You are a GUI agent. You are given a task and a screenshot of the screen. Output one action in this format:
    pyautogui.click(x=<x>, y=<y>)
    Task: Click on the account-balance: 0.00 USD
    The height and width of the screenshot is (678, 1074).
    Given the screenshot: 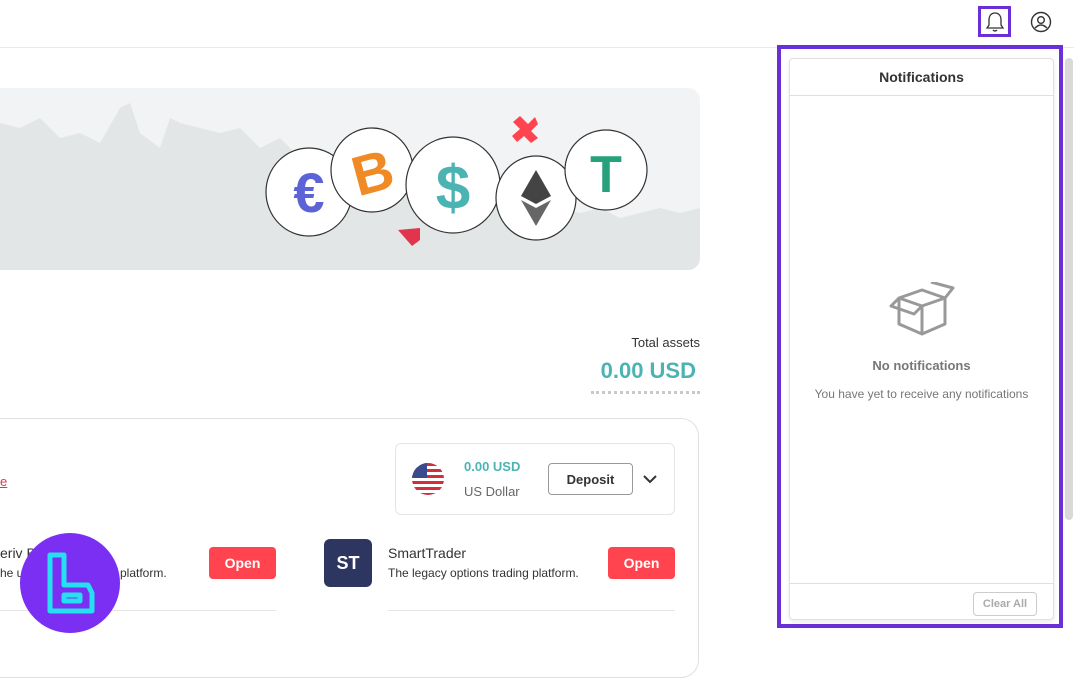 What is the action you would take?
    pyautogui.click(x=492, y=466)
    